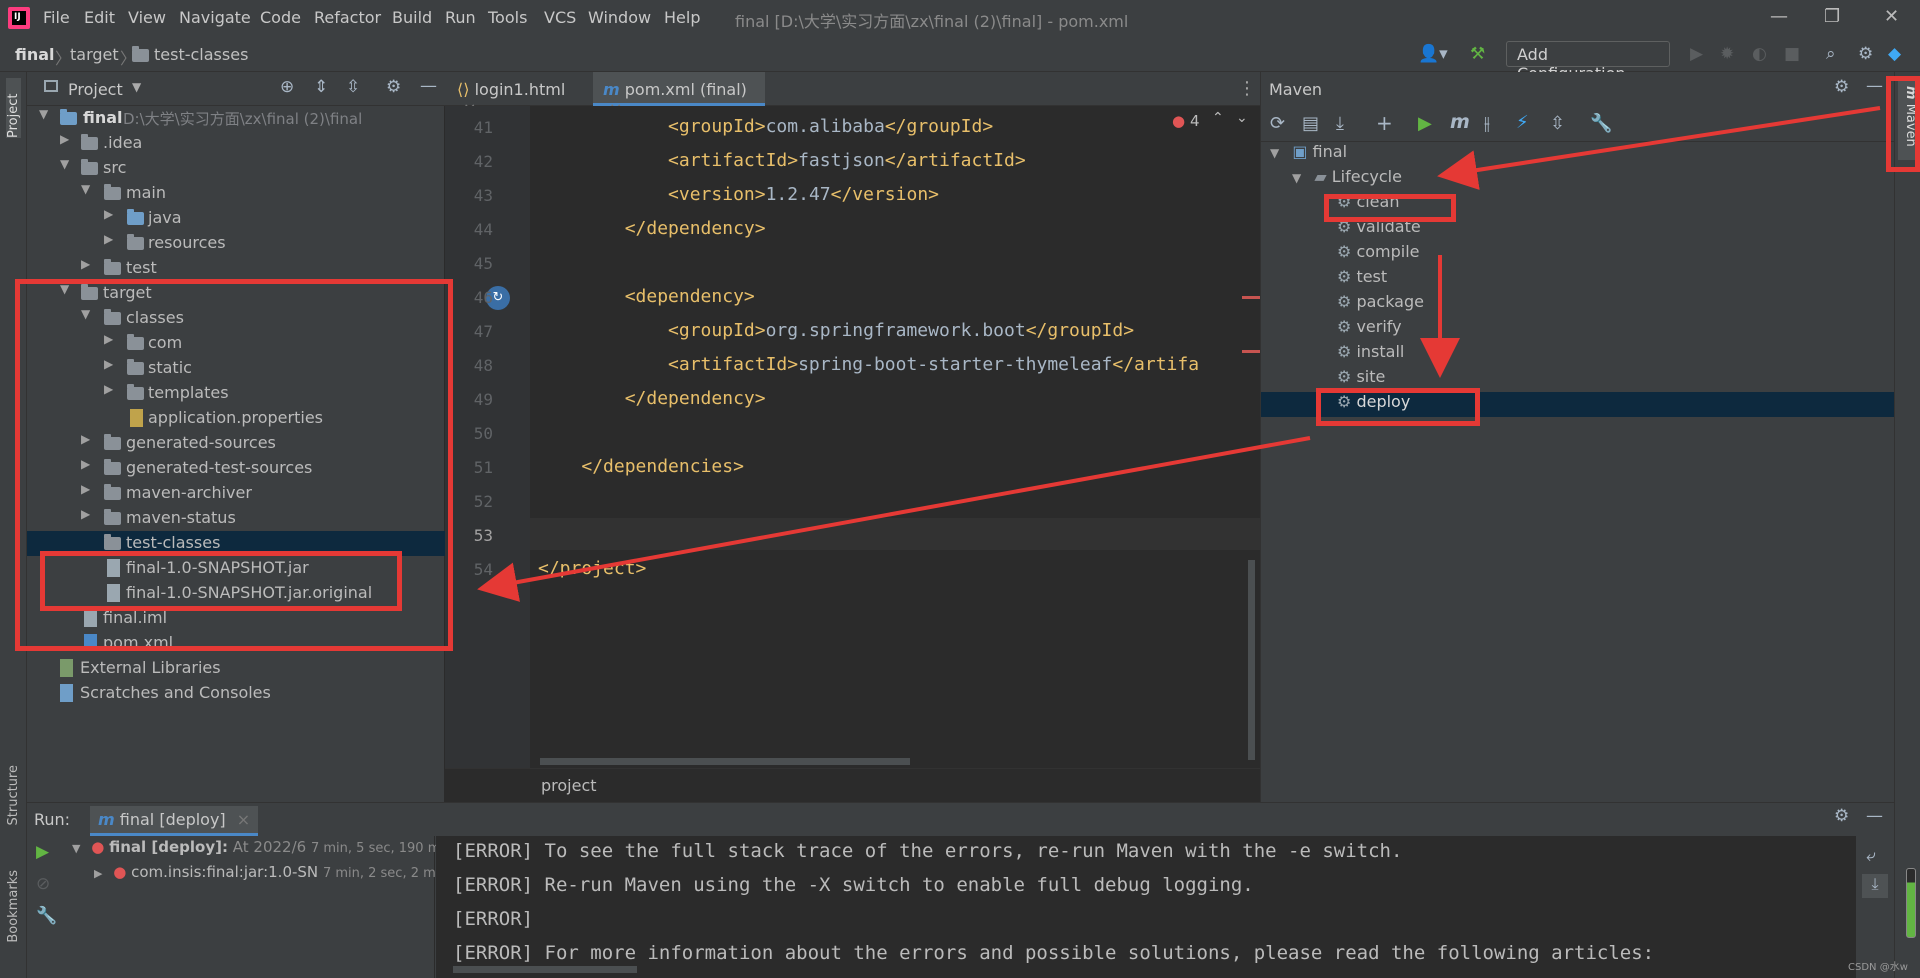 Image resolution: width=1920 pixels, height=978 pixels. Describe the element at coordinates (520, 95) in the screenshot. I see `tab-login1-html: ⟨⟩ login1.html ×` at that location.